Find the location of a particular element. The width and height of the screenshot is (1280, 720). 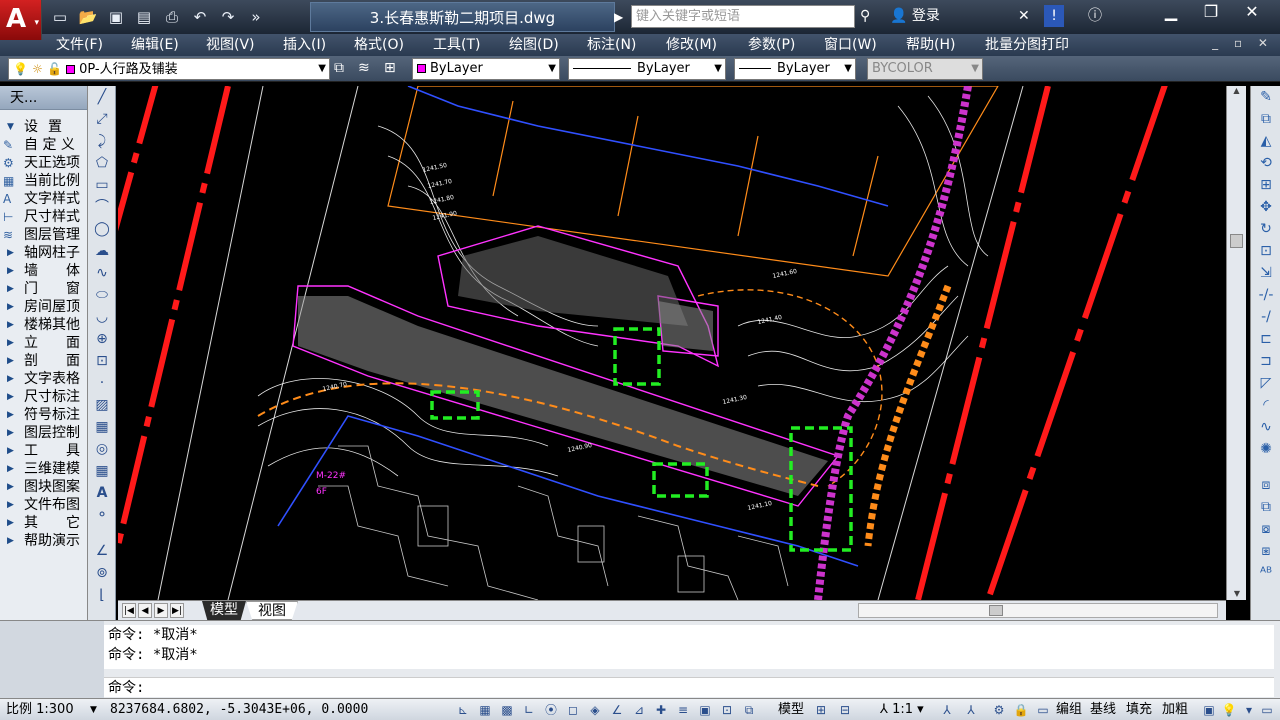

exchange-icon: ✕ is located at coordinates (1024, 16).